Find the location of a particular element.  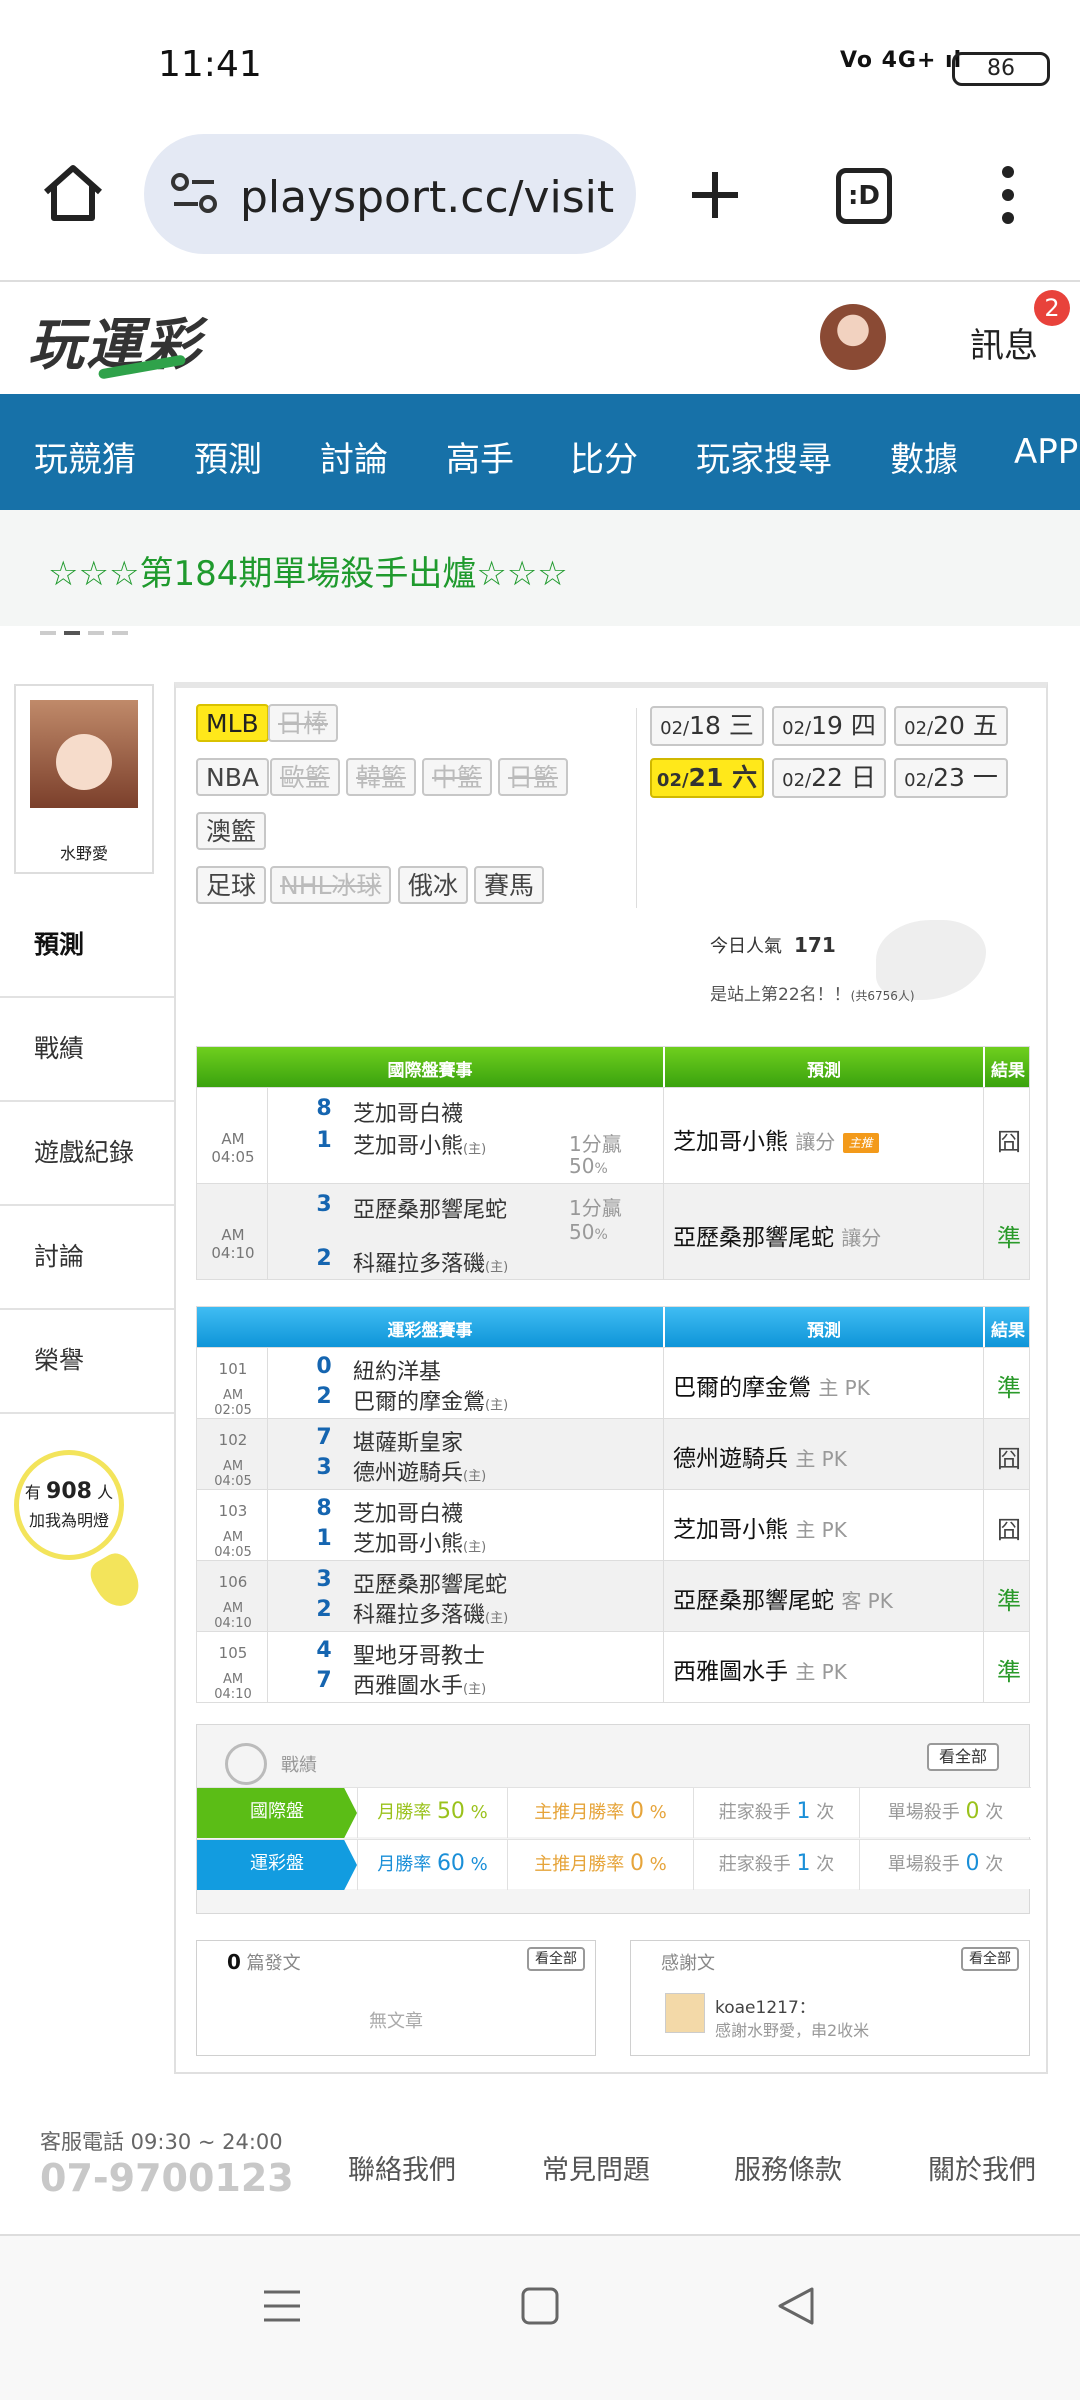

browser-toolbar: playsport.cc/visit :D is located at coordinates (540, 200).